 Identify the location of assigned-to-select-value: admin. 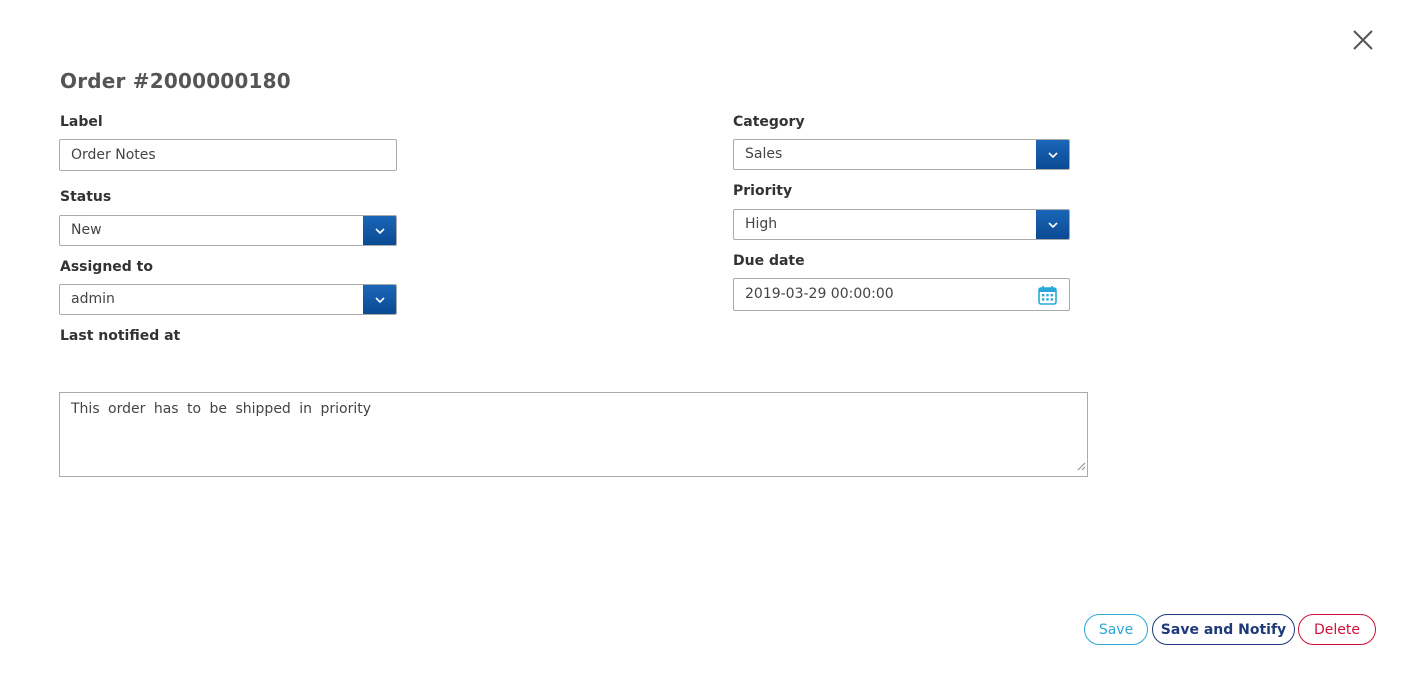
(93, 299).